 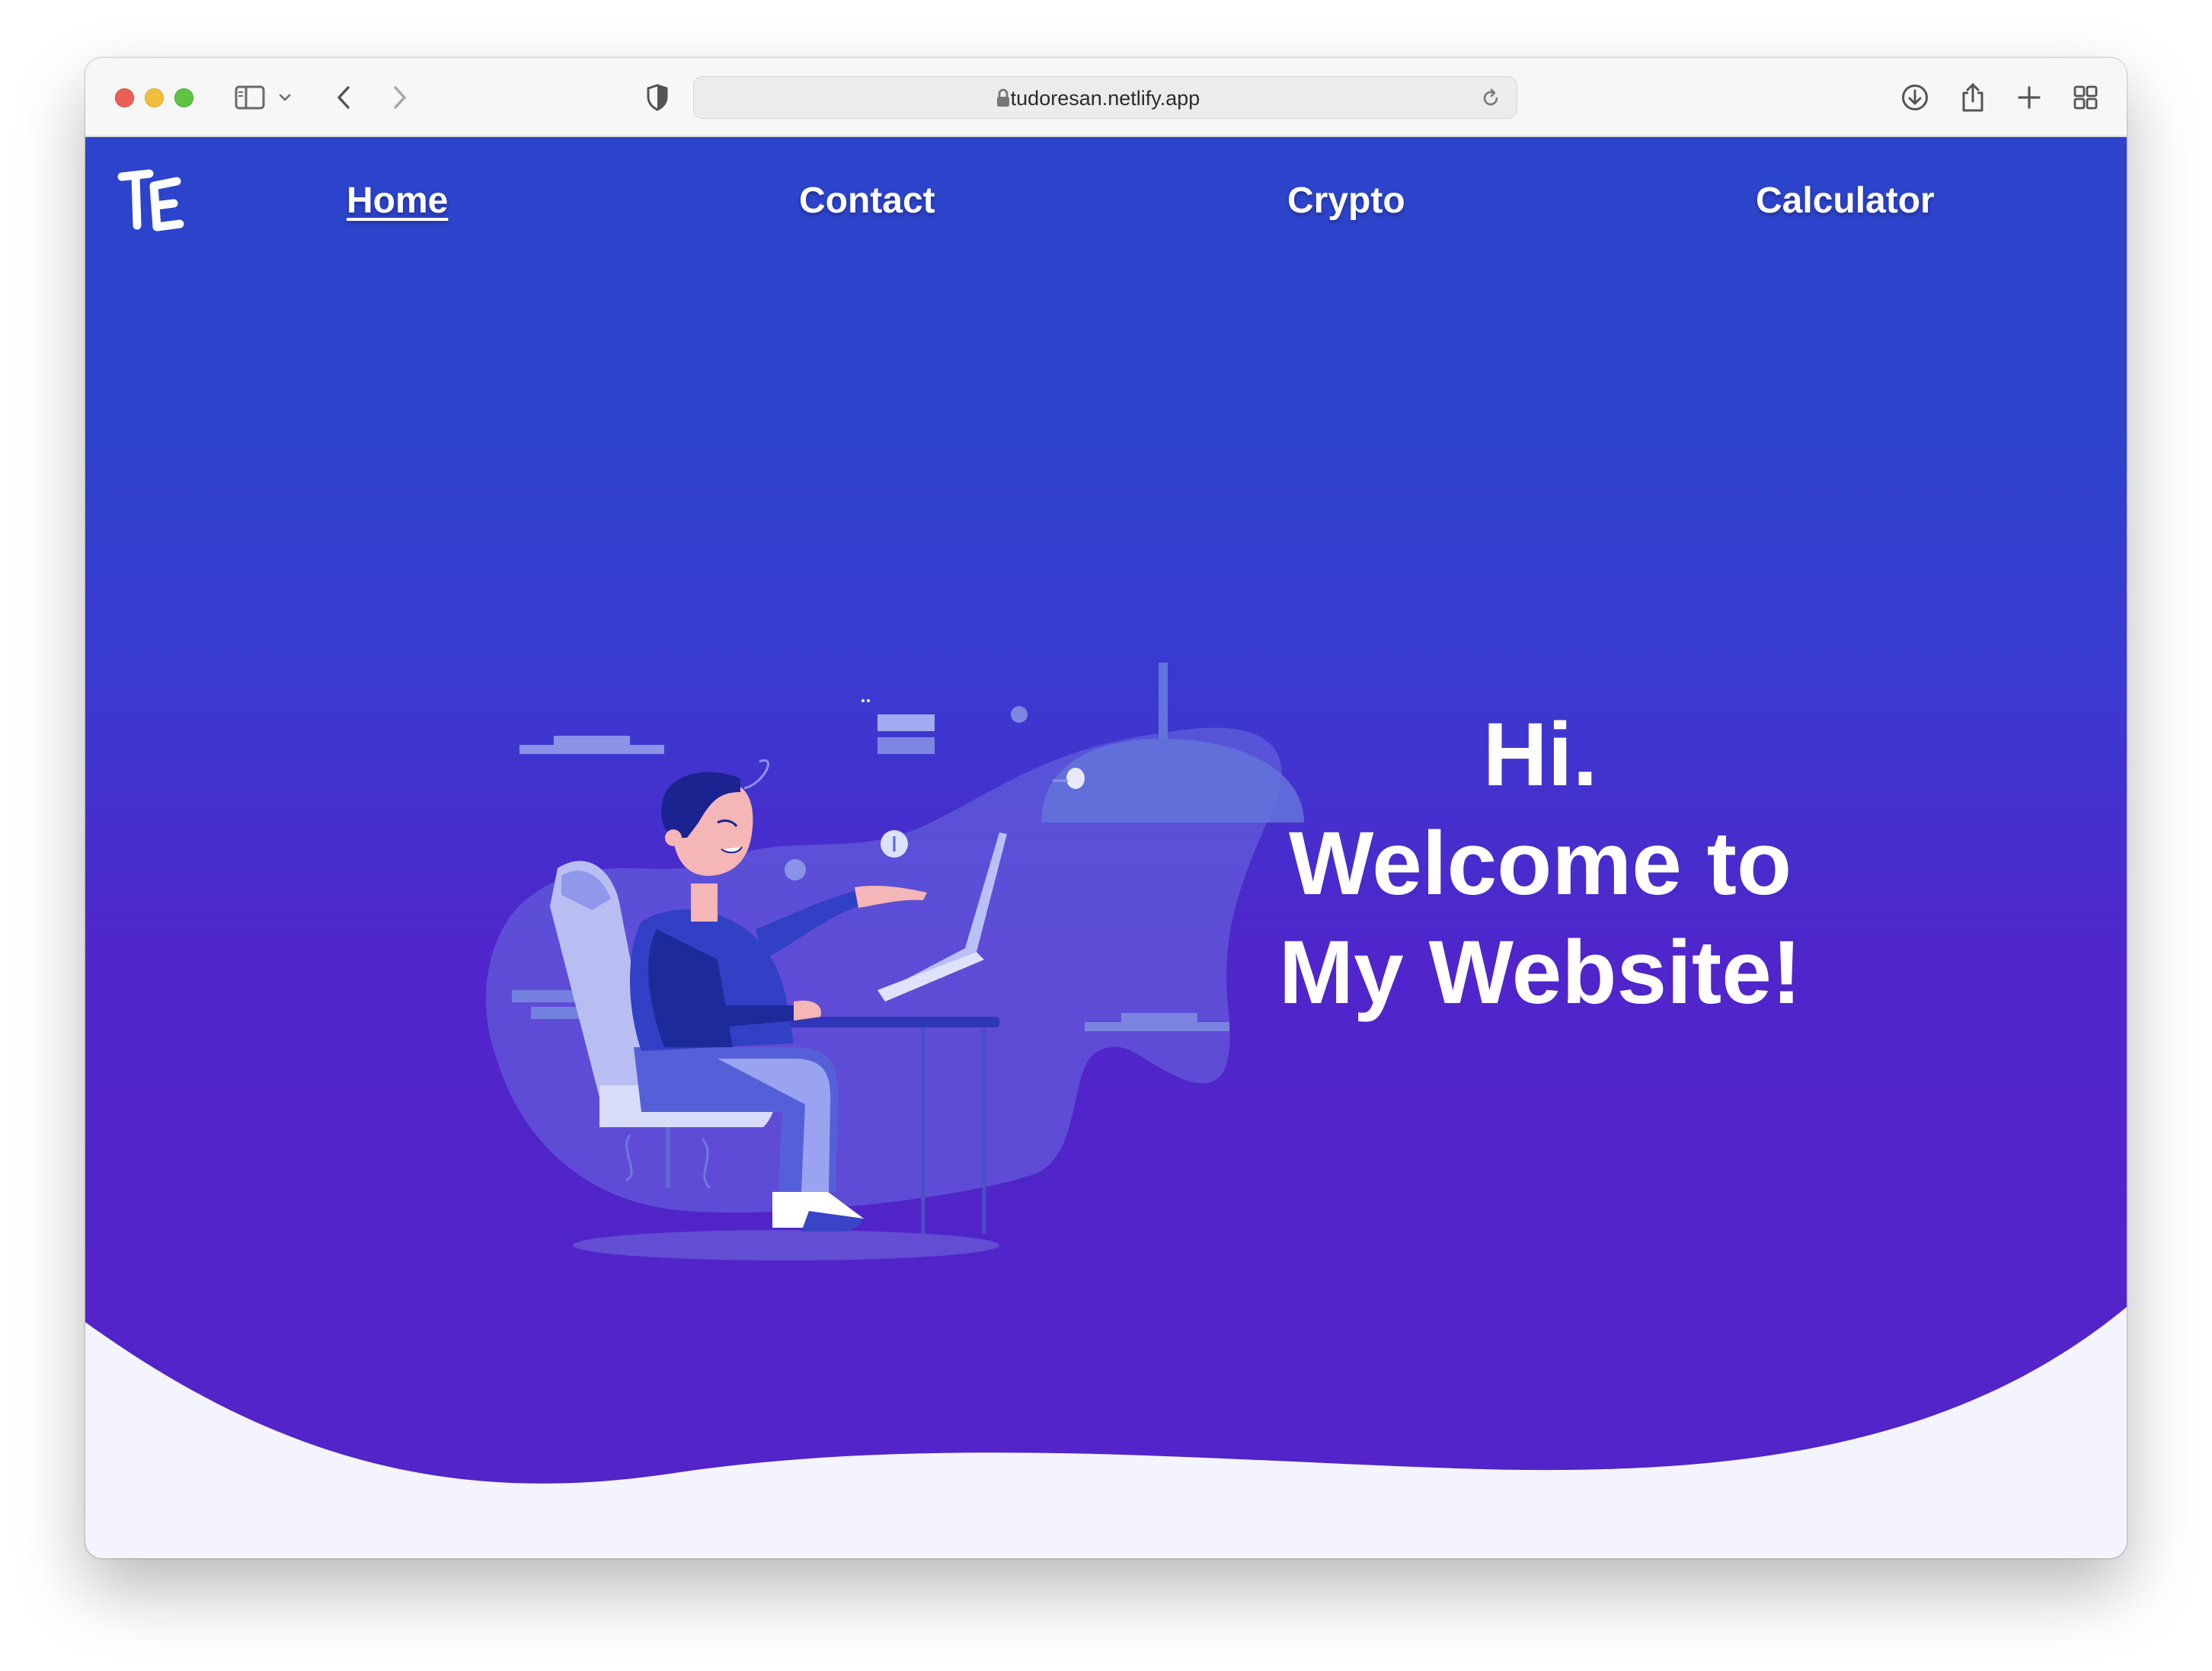 I want to click on hero-heading: Hi. Welcome to My Website!, so click(x=1540, y=864).